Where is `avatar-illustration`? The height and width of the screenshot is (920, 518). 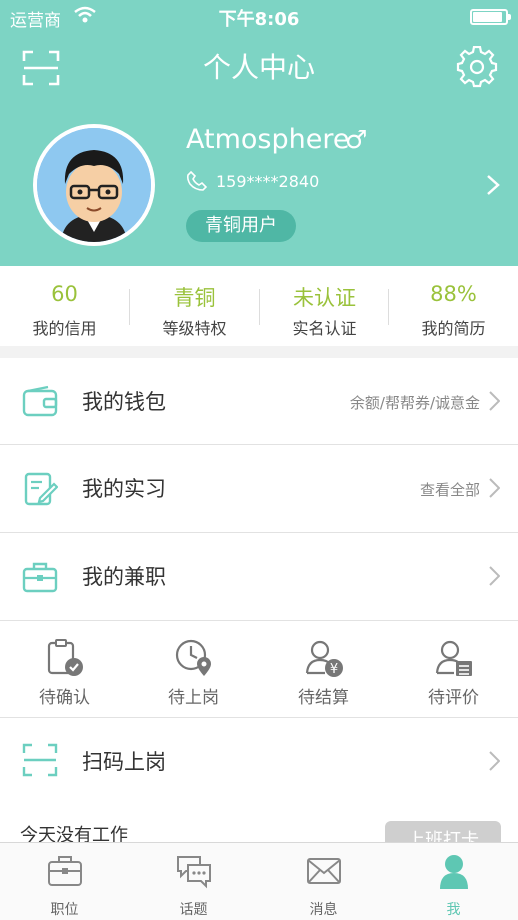 avatar-illustration is located at coordinates (94, 185).